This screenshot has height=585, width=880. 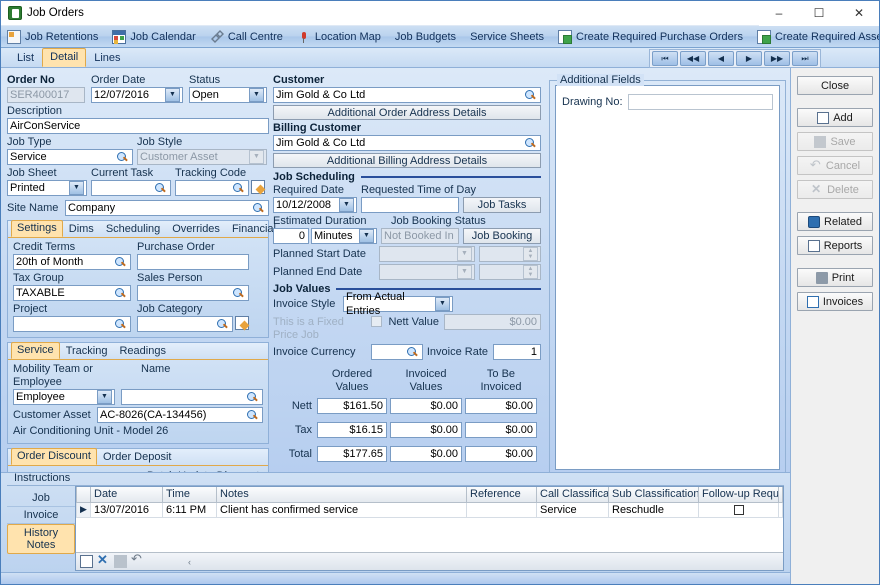 I want to click on next-record-button: ▶, so click(x=749, y=58).